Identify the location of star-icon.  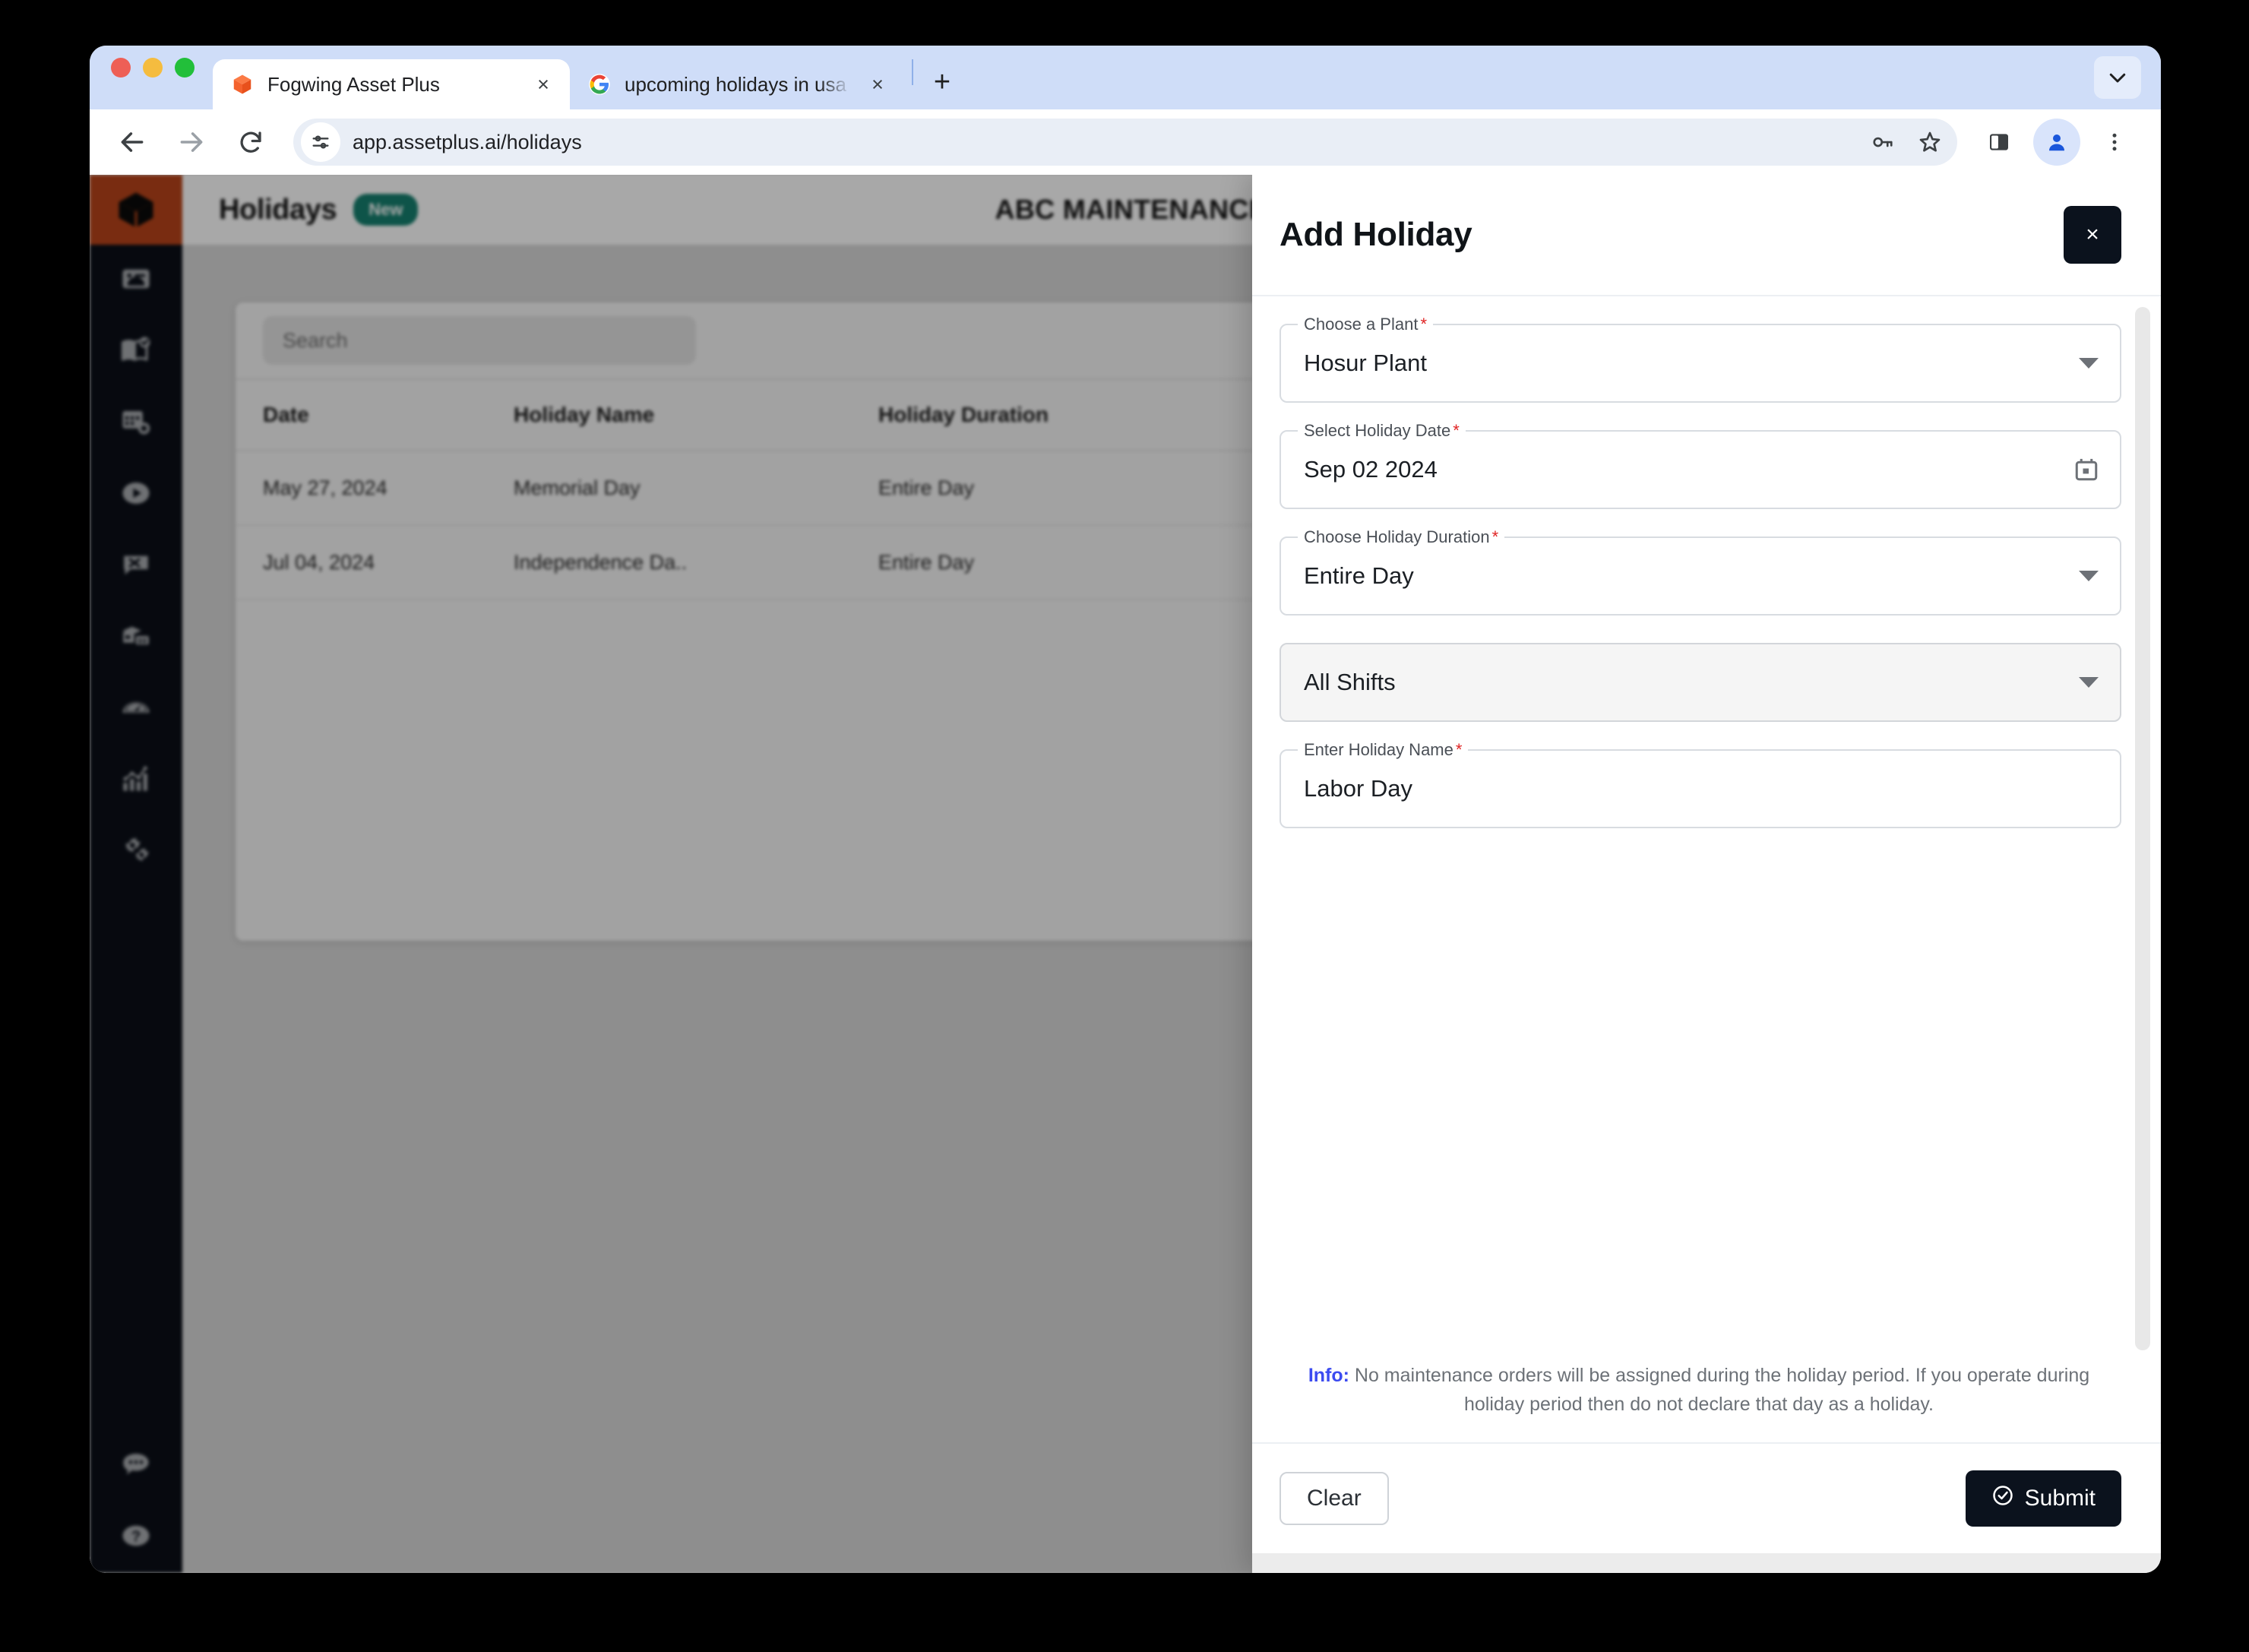
(1930, 142).